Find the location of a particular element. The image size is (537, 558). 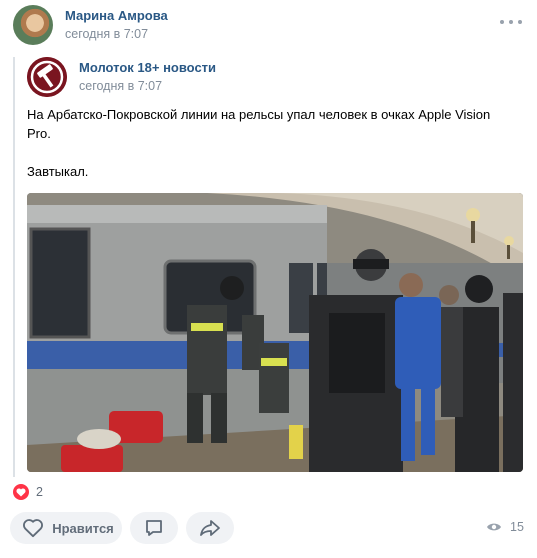

likes-summary: 2 is located at coordinates (28, 492).